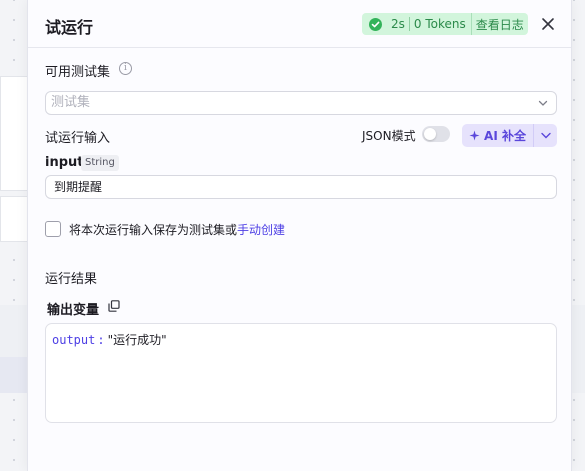  Describe the element at coordinates (78, 138) in the screenshot. I see `run-input-label: 试运行输入` at that location.